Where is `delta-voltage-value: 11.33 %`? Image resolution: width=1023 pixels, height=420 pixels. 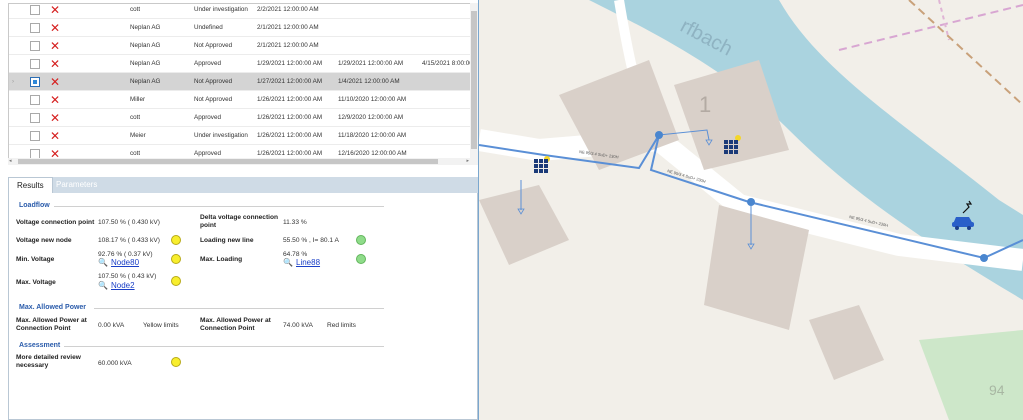 delta-voltage-value: 11.33 % is located at coordinates (295, 222).